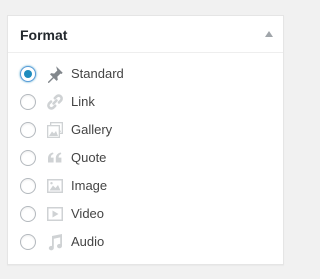 The image size is (320, 279). I want to click on format-standard-radio, so click(28, 74).